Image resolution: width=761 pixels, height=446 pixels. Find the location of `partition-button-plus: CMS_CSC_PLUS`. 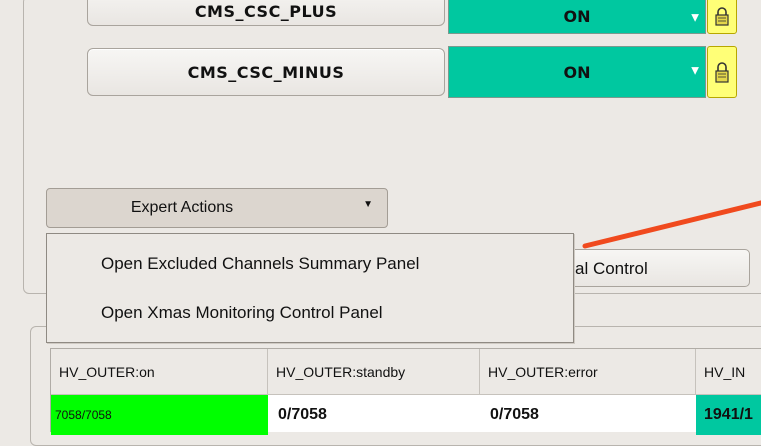

partition-button-plus: CMS_CSC_PLUS is located at coordinates (266, 13).